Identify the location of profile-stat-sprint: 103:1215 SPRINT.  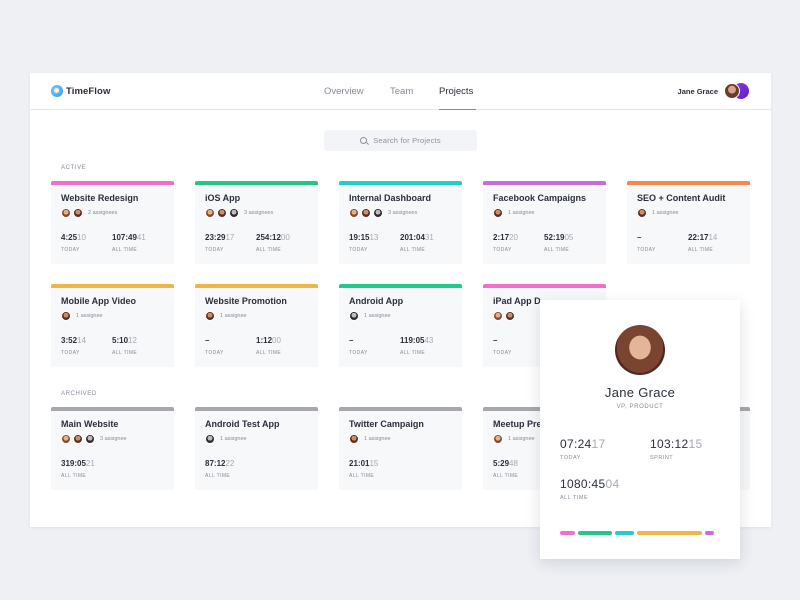
(676, 449).